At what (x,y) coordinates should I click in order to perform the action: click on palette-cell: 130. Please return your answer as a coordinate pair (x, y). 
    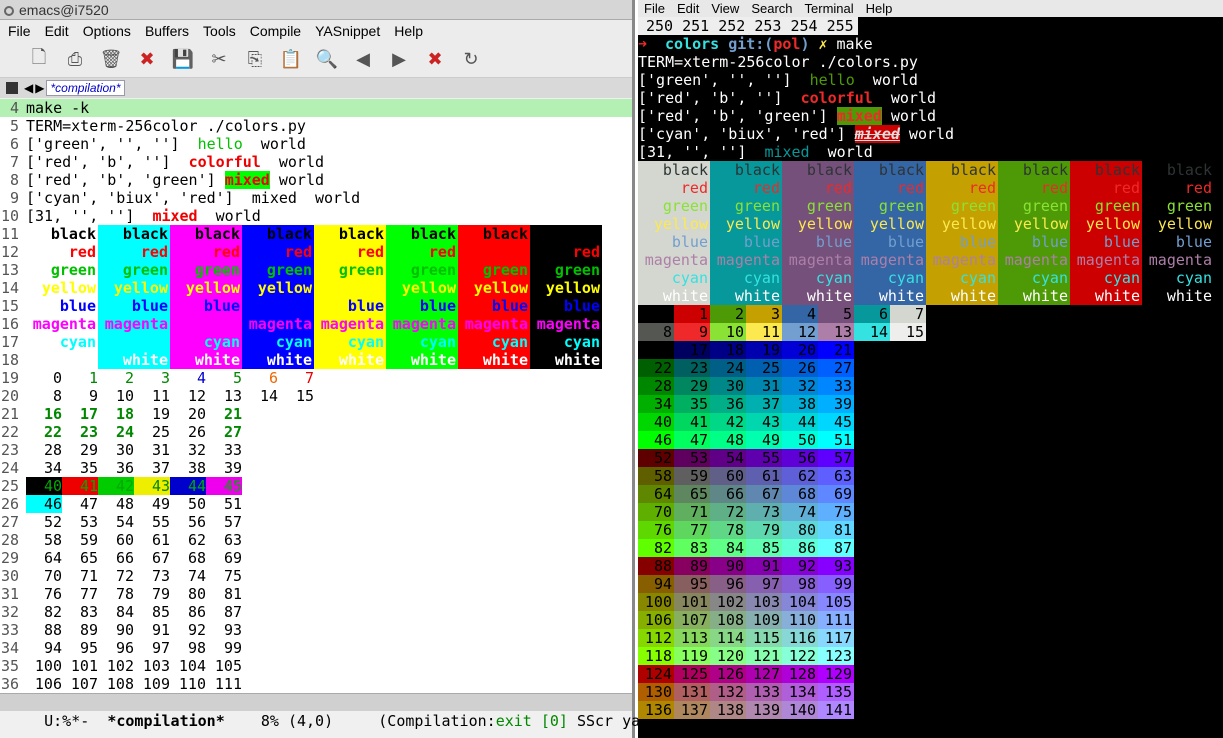
    Looking at the image, I should click on (656, 692).